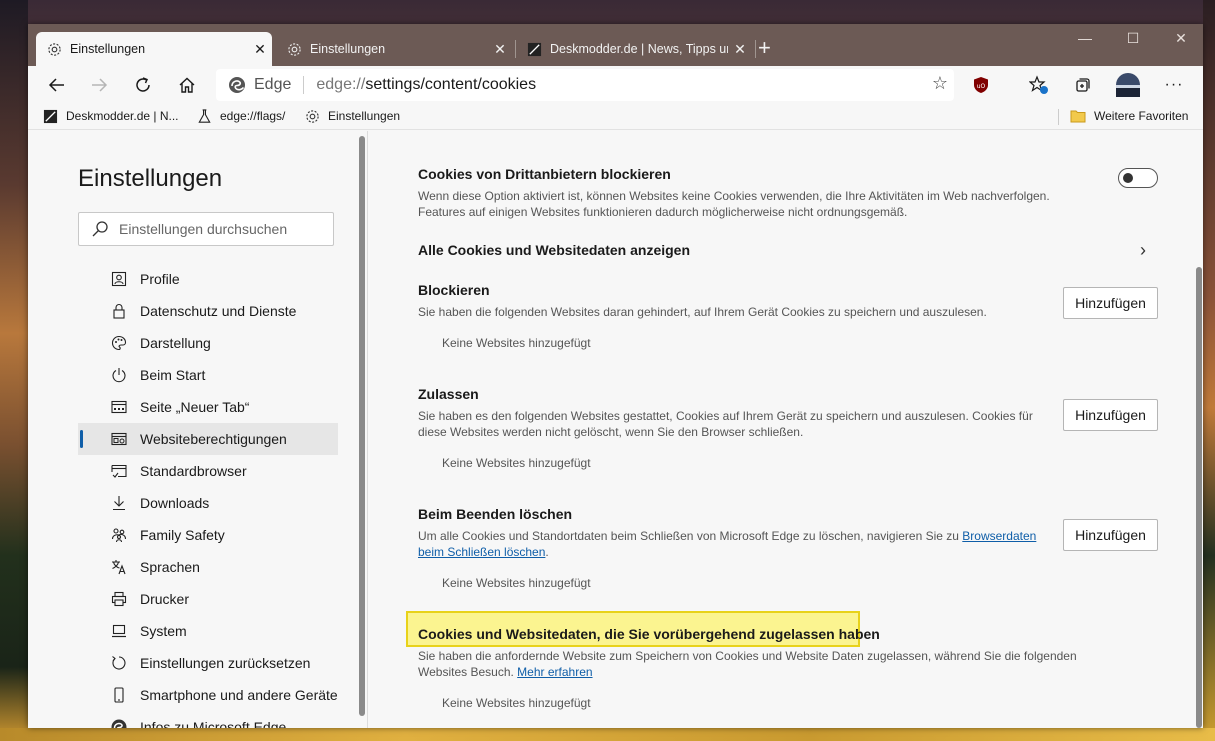 This screenshot has width=1215, height=741. What do you see at coordinates (1181, 38) in the screenshot?
I see `close-window-button: ✕` at bounding box center [1181, 38].